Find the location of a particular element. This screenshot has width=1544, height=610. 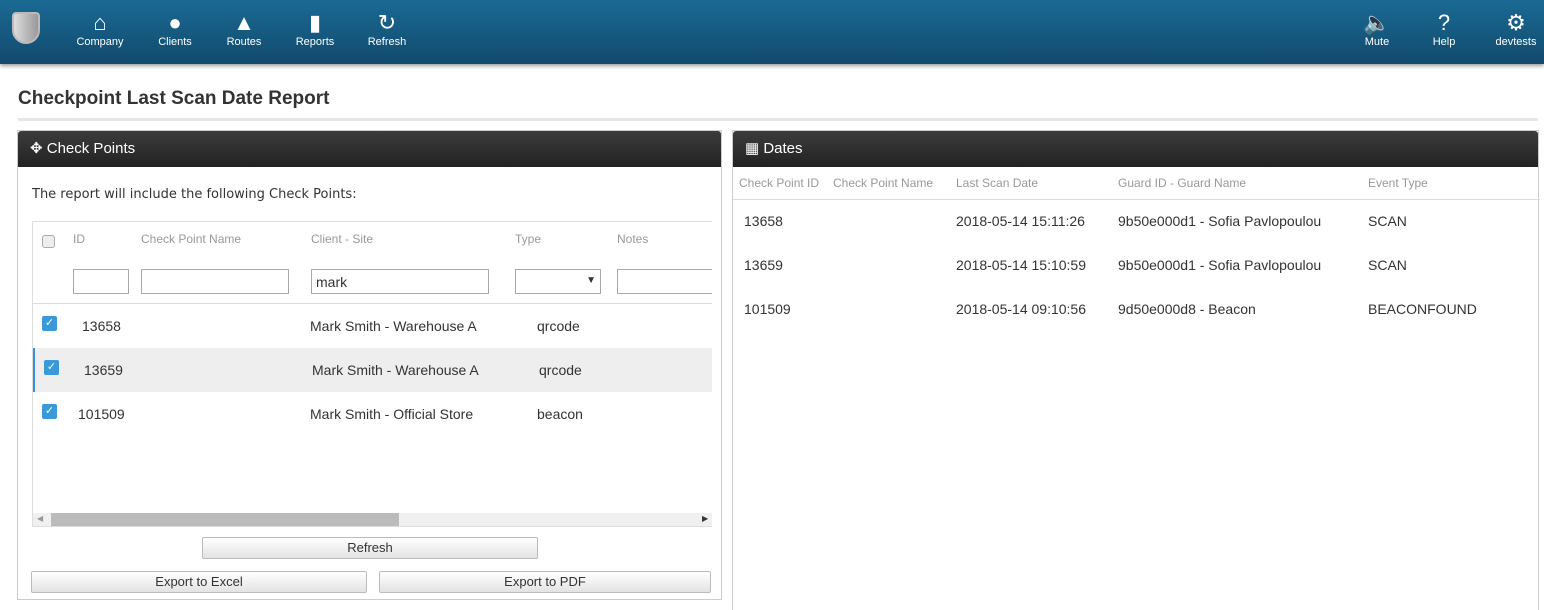

table-row: ✓ 101509 Mark Smith - Official Store beacon is located at coordinates (372, 414).